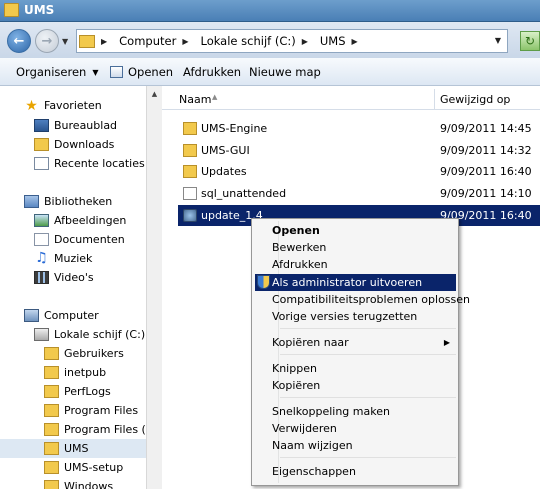 The height and width of the screenshot is (489, 540). Describe the element at coordinates (256, 41) in the screenshot. I see `breadcrumb-drive: Lokale schijf (C:) ▶` at that location.